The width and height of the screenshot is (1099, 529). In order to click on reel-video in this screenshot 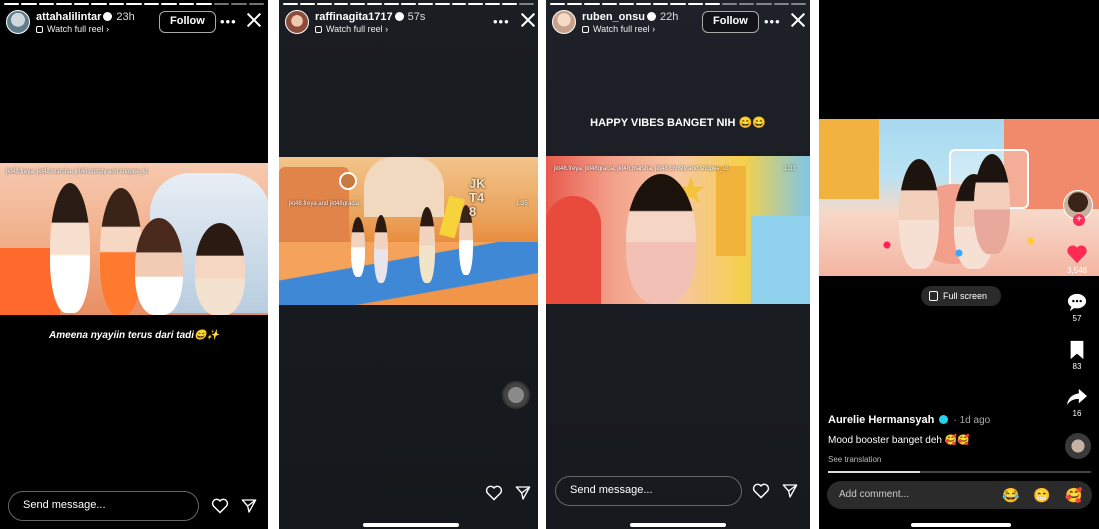, I will do `click(959, 197)`.